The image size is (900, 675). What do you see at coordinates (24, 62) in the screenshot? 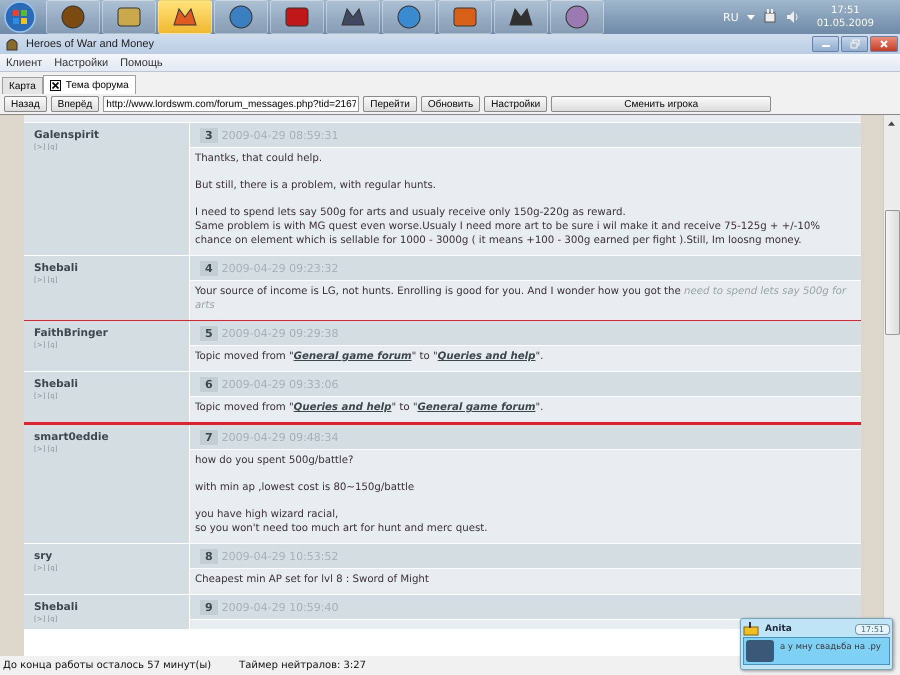
I see `menu-item: Клиент` at bounding box center [24, 62].